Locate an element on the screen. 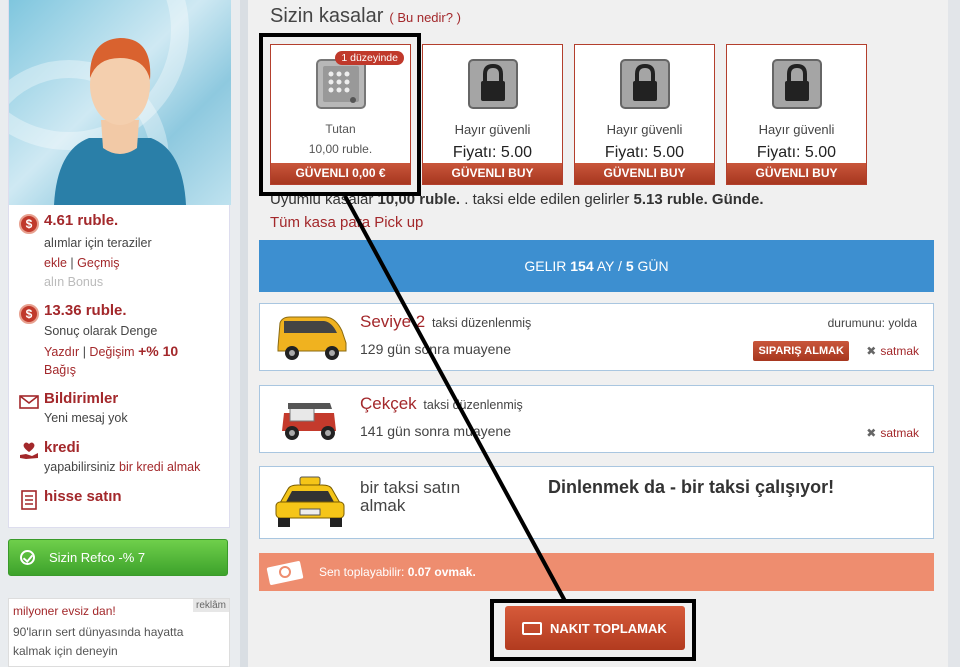 Image resolution: width=960 pixels, height=667 pixels. page-title: Sizin kasalar ( Bu nedir? ) is located at coordinates (365, 16).